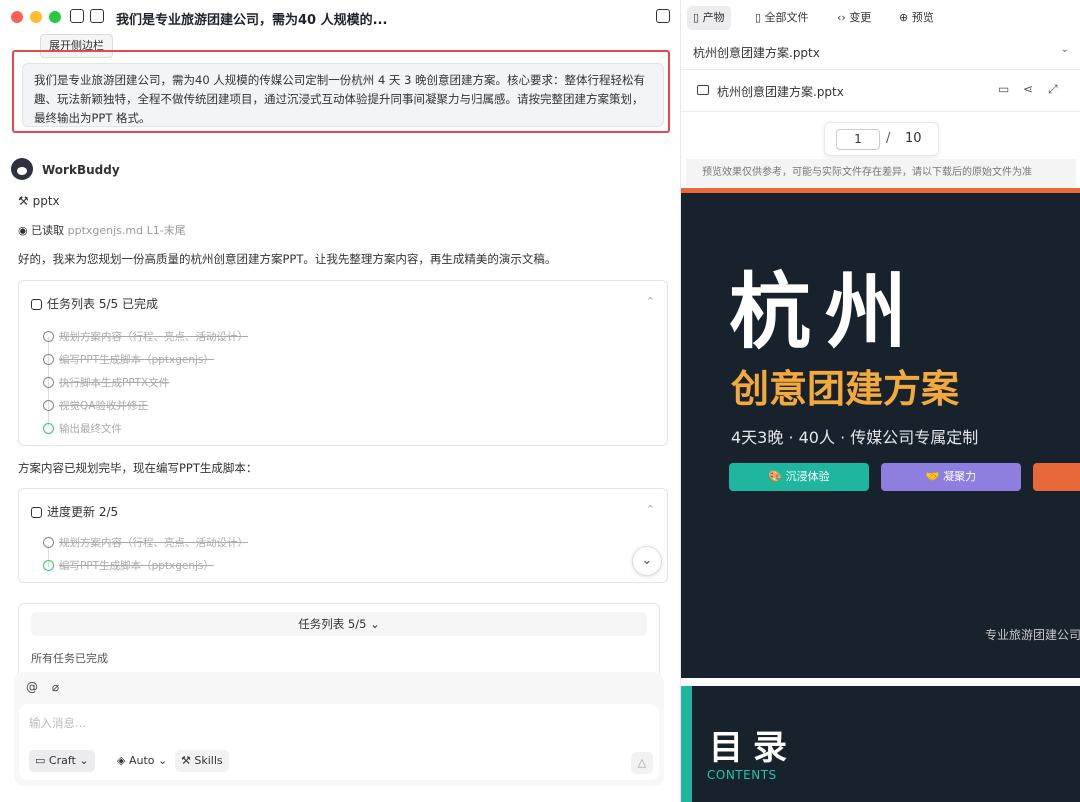 Image resolution: width=1080 pixels, height=802 pixels. Describe the element at coordinates (95, 405) in the screenshot. I see `task-item: 视觉QA验收并修正` at that location.